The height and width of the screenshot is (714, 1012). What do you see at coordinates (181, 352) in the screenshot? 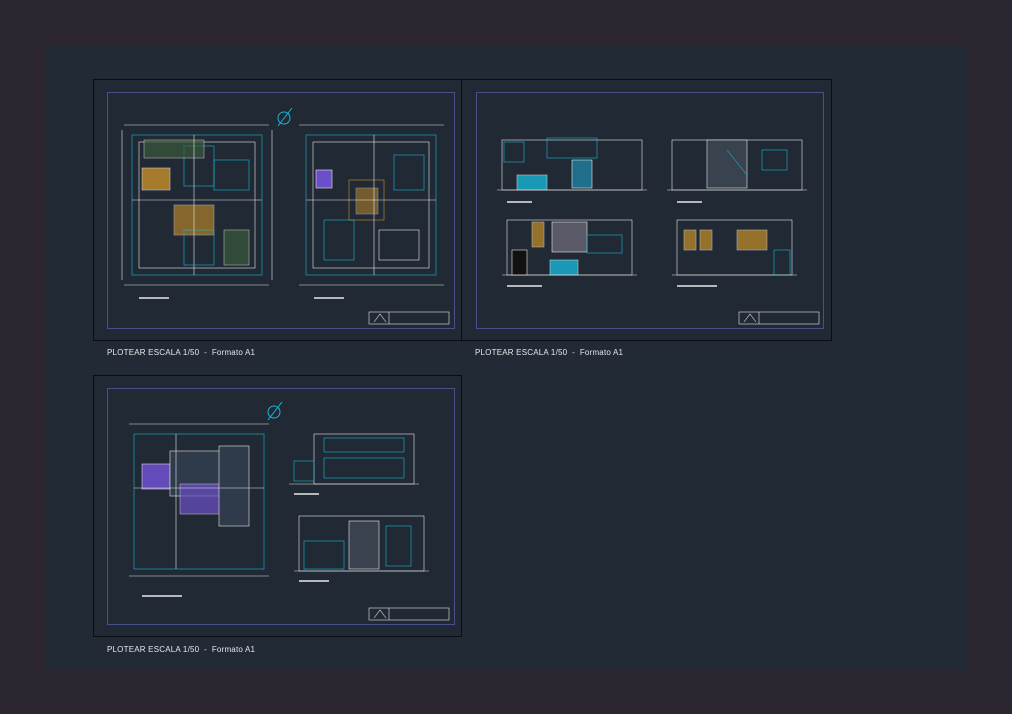
I see `sheet-1-caption: PLOTEAR ESCALA 1/50 - Formato A1` at bounding box center [181, 352].